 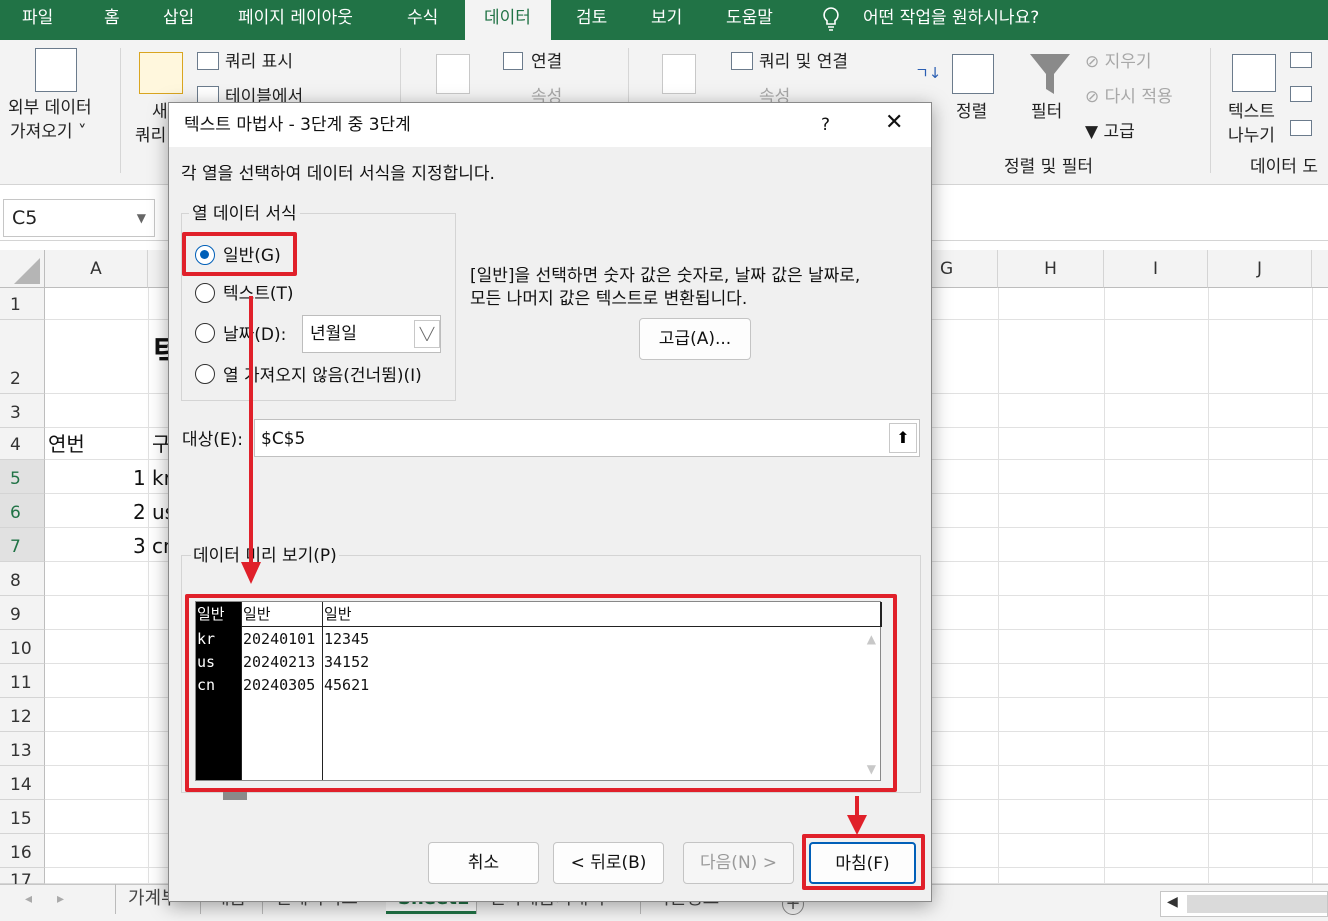 What do you see at coordinates (251, 573) in the screenshot?
I see `arrow-head-down` at bounding box center [251, 573].